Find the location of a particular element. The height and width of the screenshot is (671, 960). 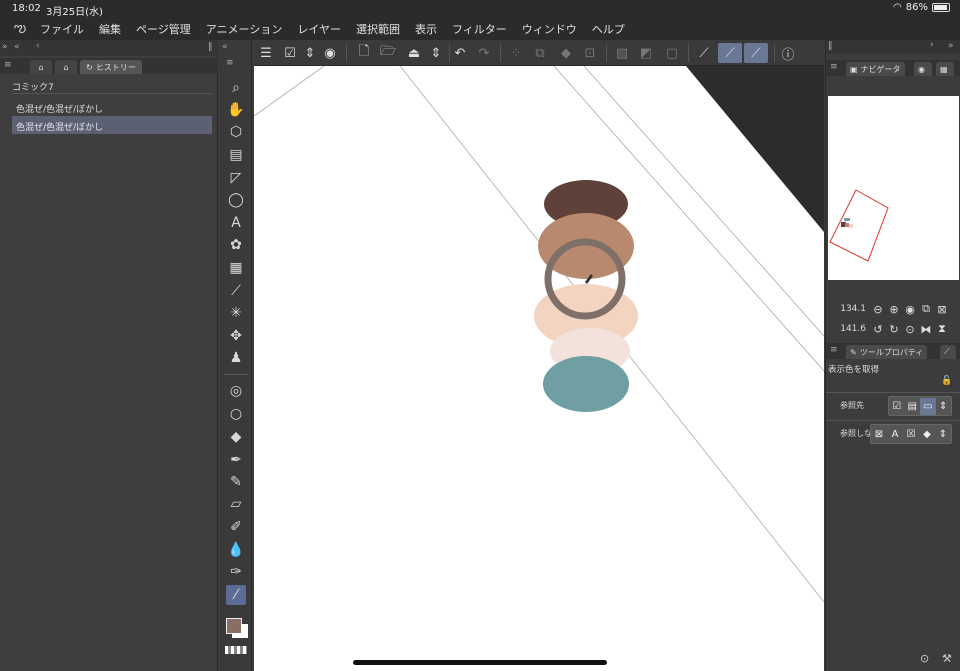

gear-icon: ✿ is located at coordinates (236, 245).